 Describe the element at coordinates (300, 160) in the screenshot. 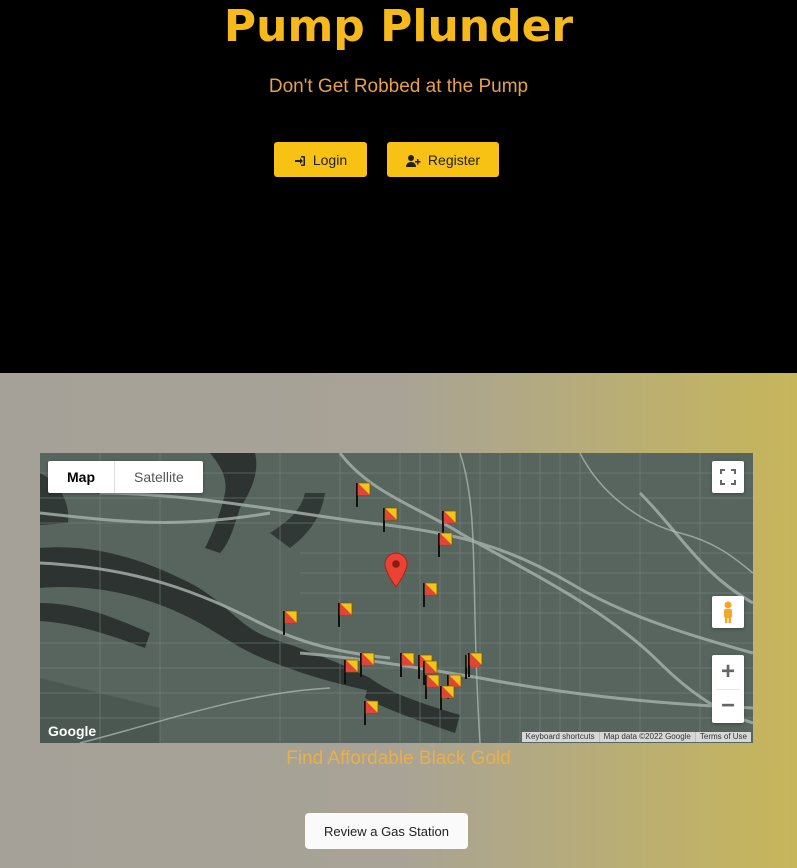

I see `sign-in-icon` at that location.